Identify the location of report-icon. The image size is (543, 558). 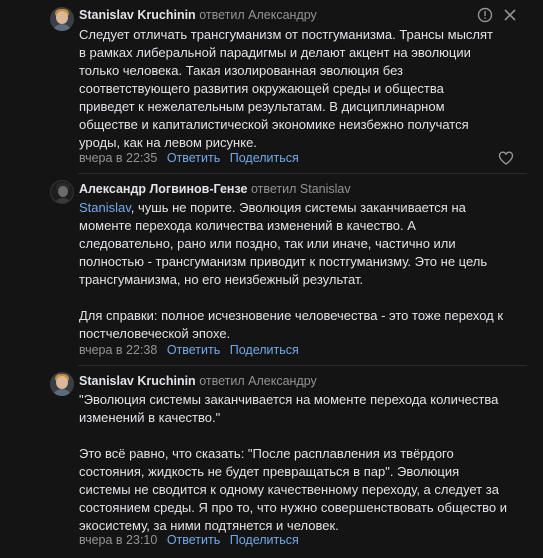
(485, 15).